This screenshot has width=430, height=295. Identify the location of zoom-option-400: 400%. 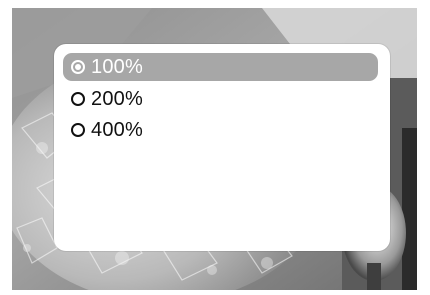
(220, 130).